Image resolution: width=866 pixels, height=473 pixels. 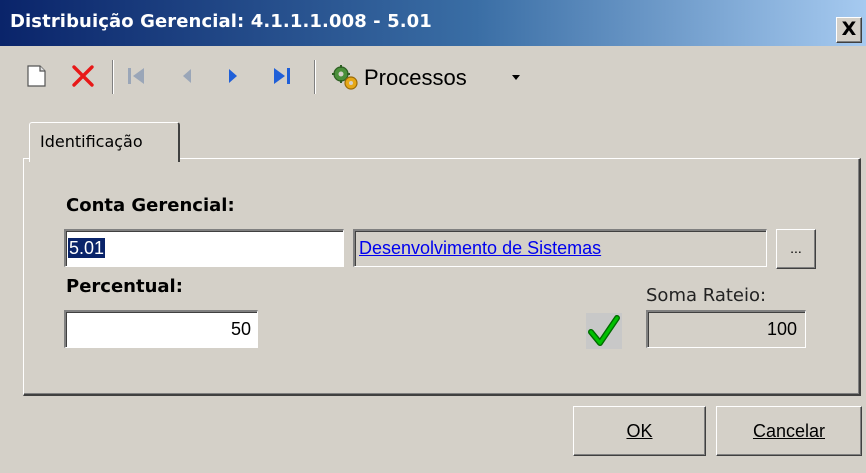 I want to click on close-button: X, so click(x=849, y=30).